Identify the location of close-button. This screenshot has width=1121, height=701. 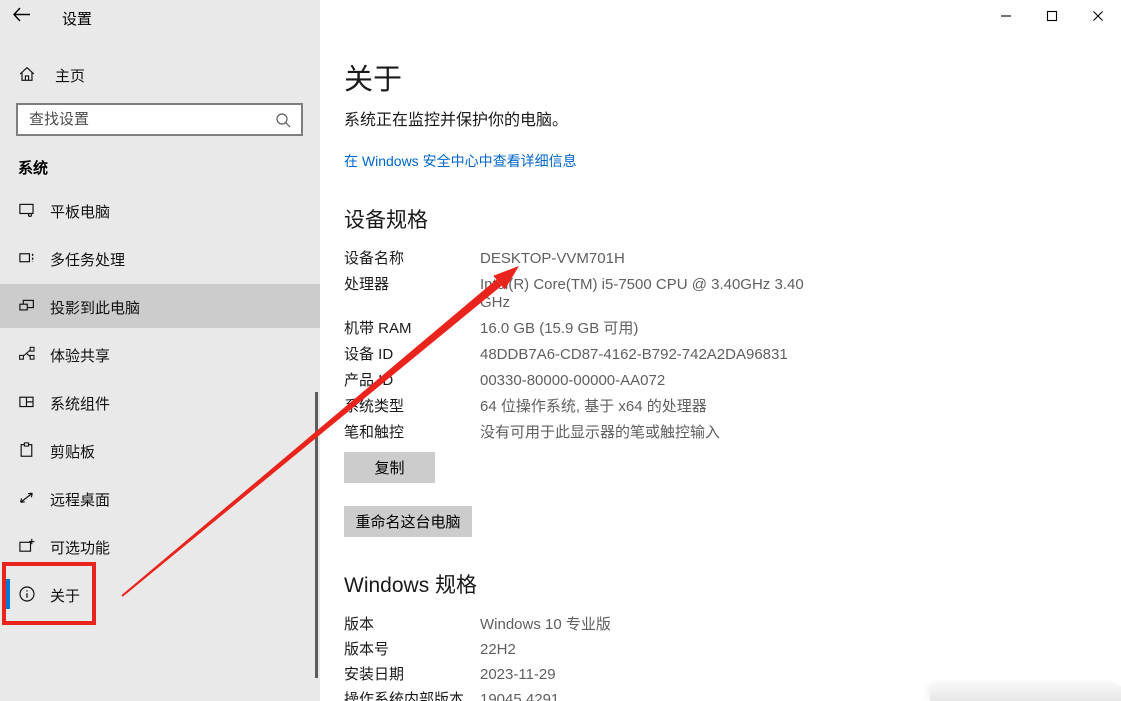
(1098, 16).